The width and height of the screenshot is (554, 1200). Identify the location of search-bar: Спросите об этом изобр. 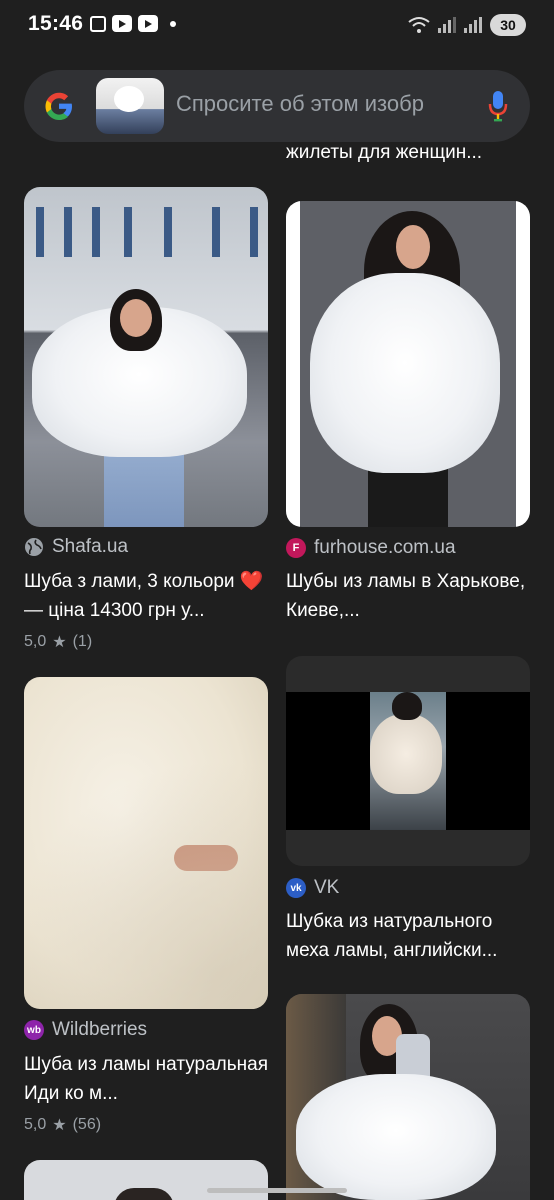
(277, 106).